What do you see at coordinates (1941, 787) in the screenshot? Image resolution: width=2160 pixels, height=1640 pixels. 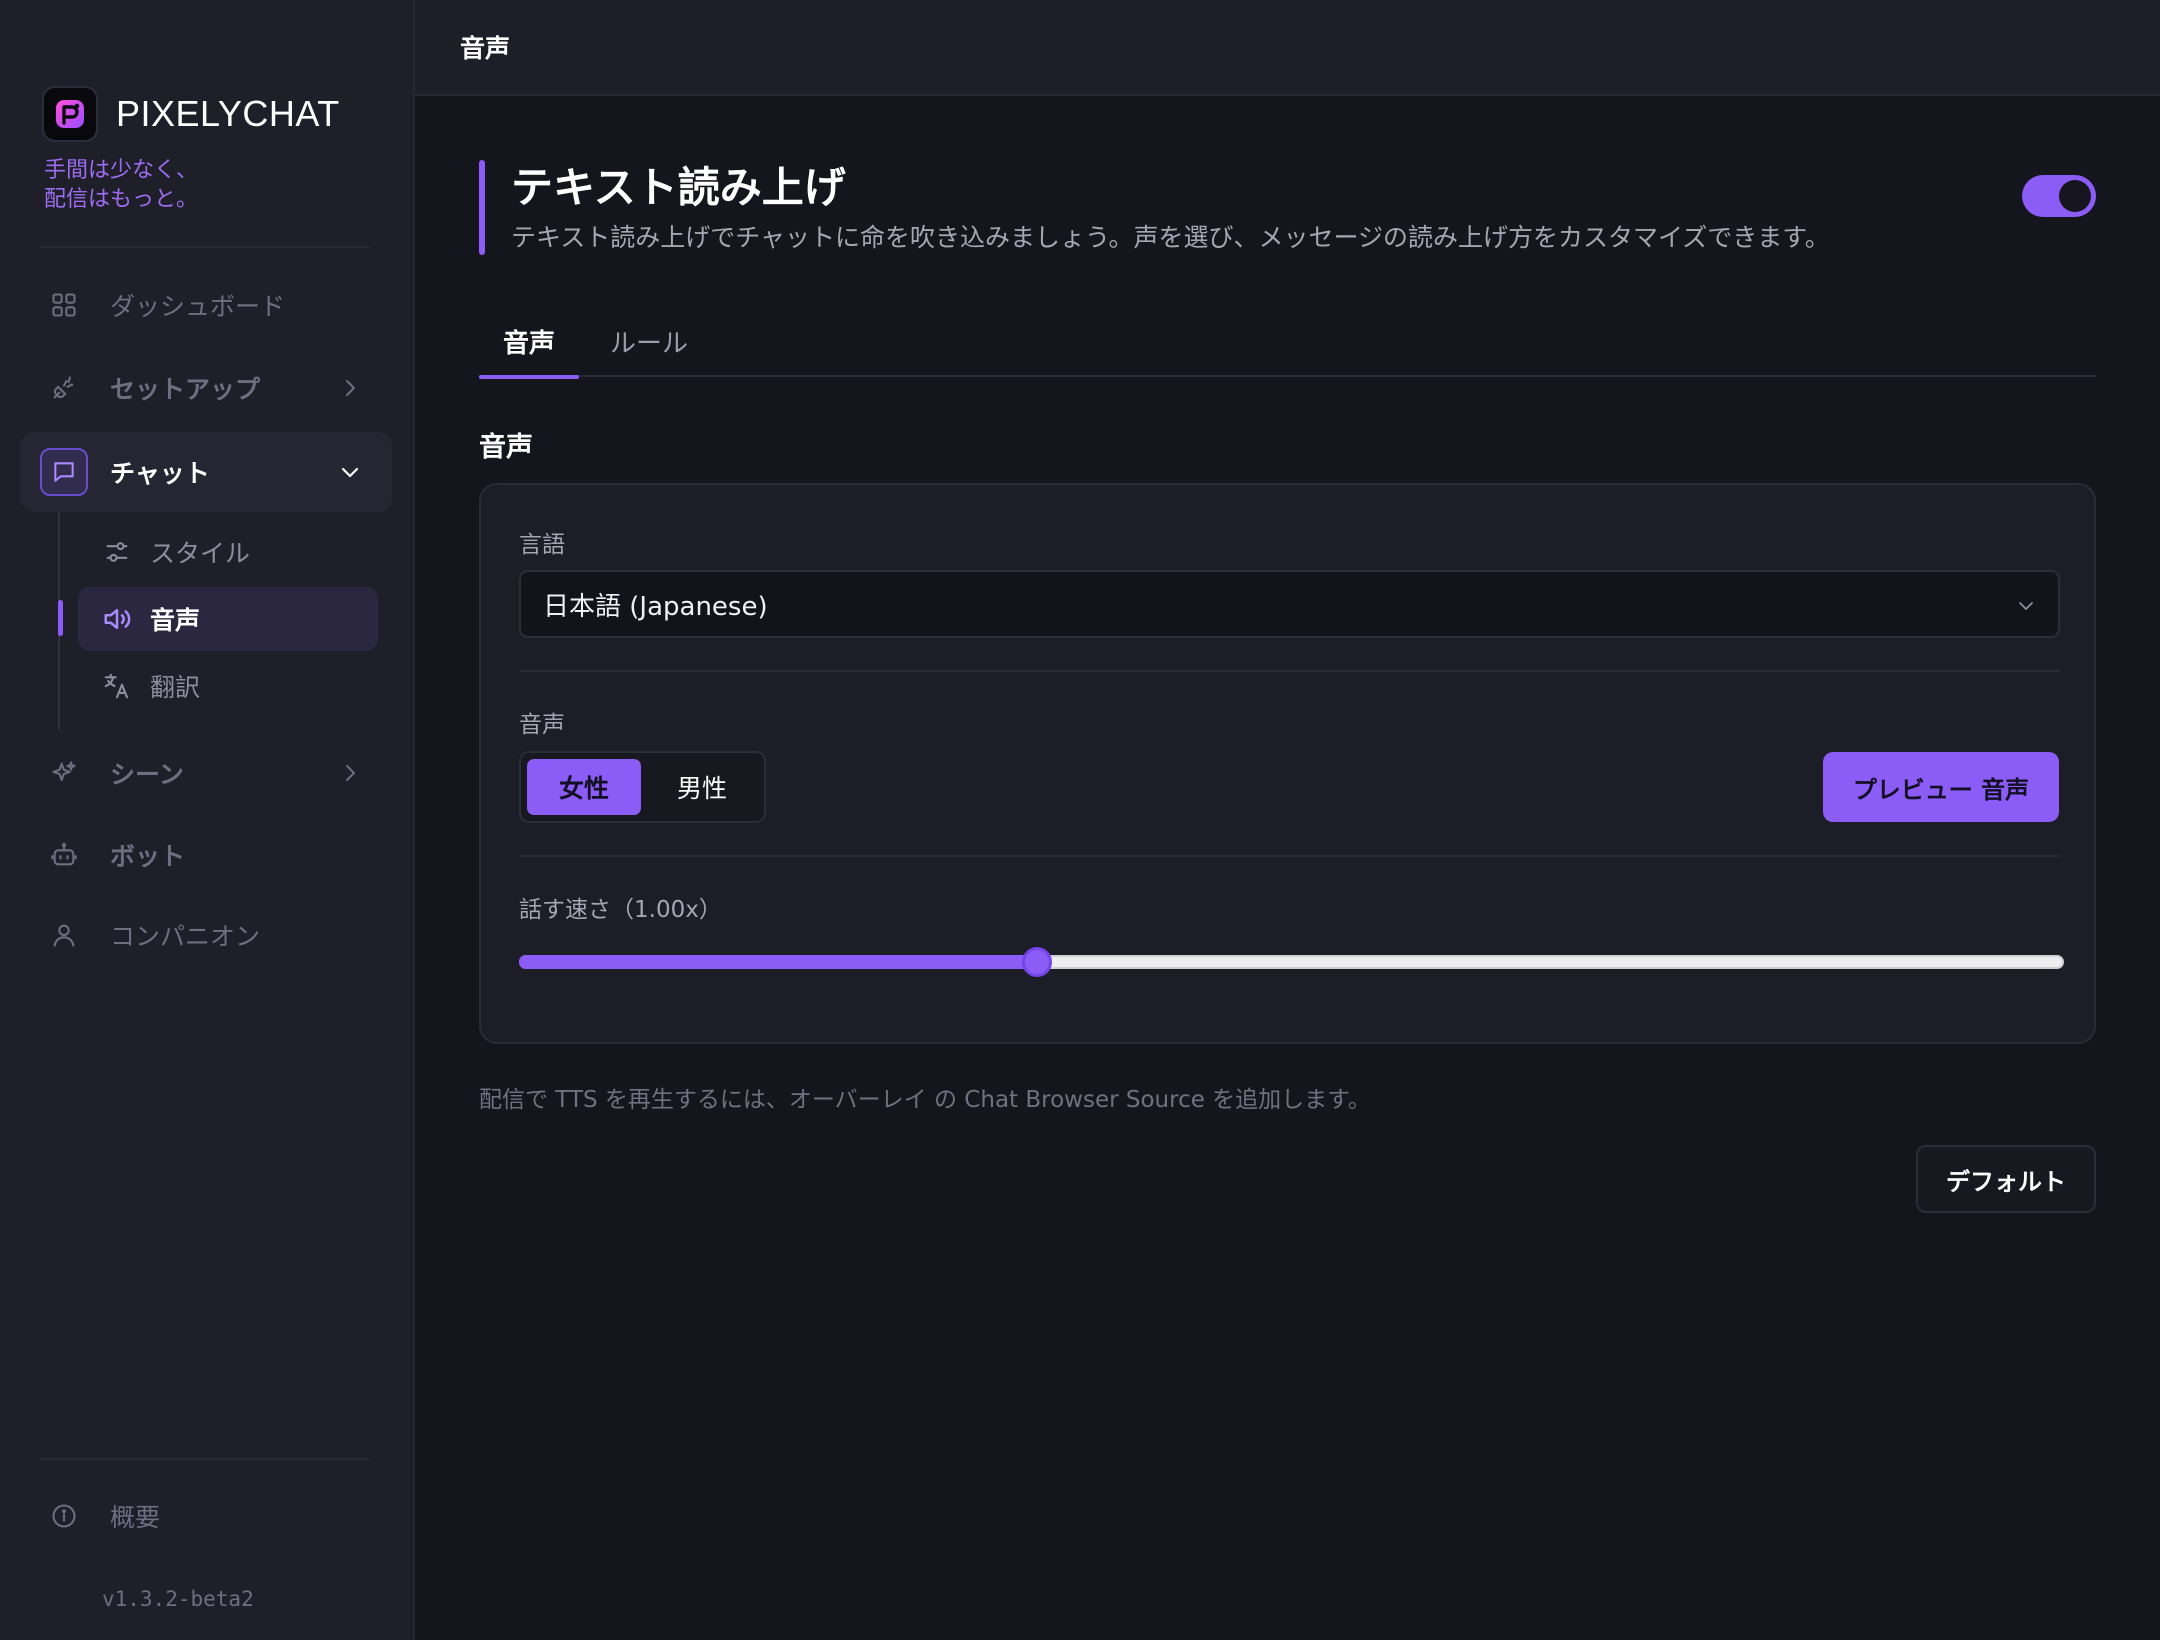 I see `preview-voice-button: プレビュー 音声` at bounding box center [1941, 787].